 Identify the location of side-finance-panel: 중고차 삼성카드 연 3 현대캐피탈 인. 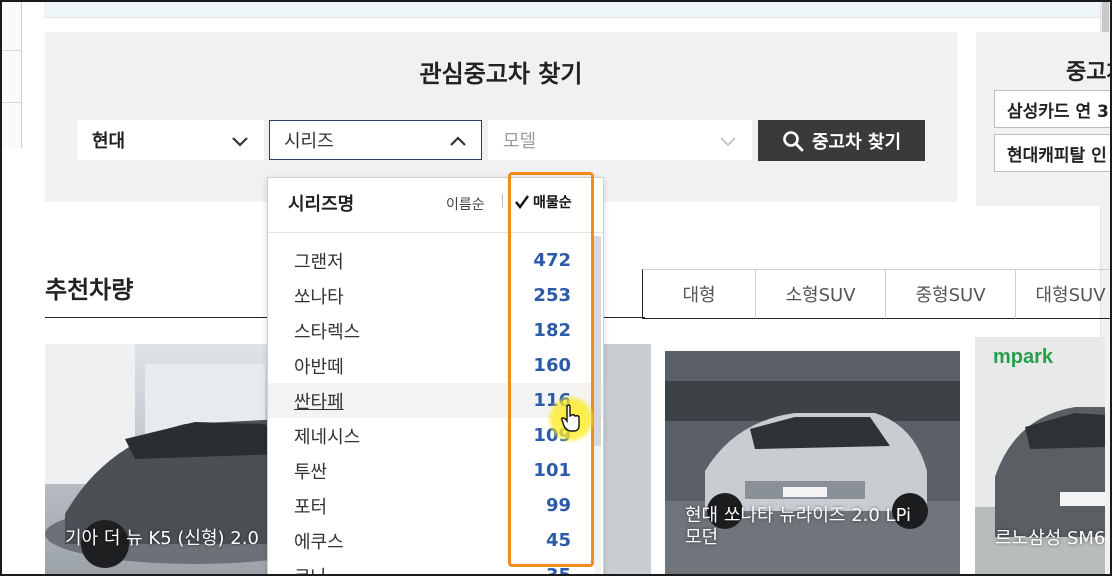
(1043, 119).